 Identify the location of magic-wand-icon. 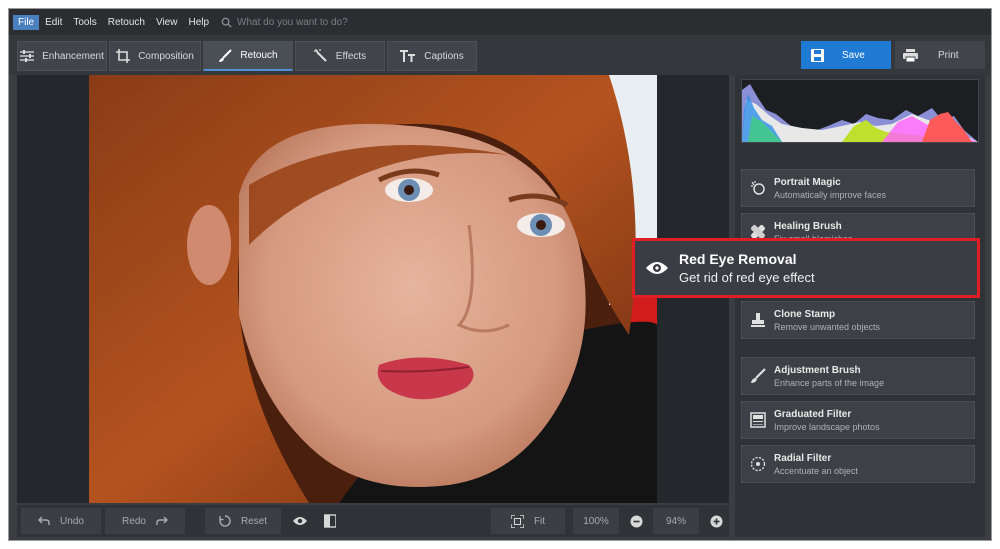
(320, 55).